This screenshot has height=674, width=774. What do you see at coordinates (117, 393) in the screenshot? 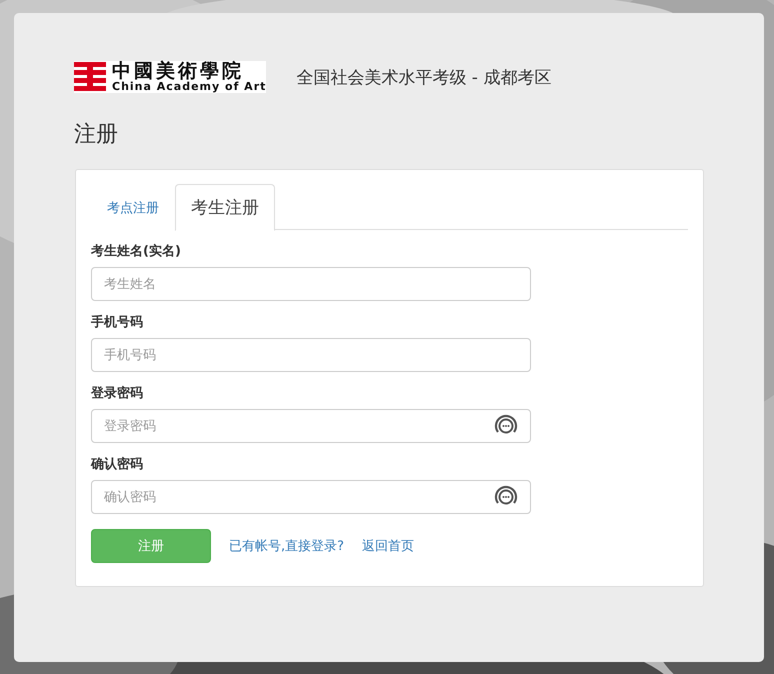
I see `field-label: 登录密码` at bounding box center [117, 393].